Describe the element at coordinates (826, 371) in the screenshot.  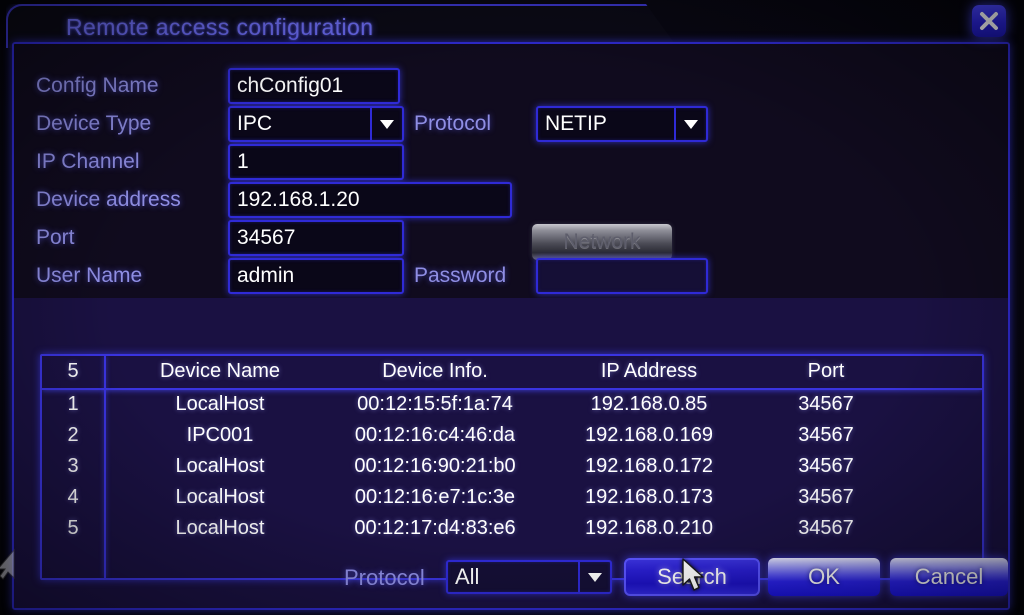
I see `header-port: Port` at that location.